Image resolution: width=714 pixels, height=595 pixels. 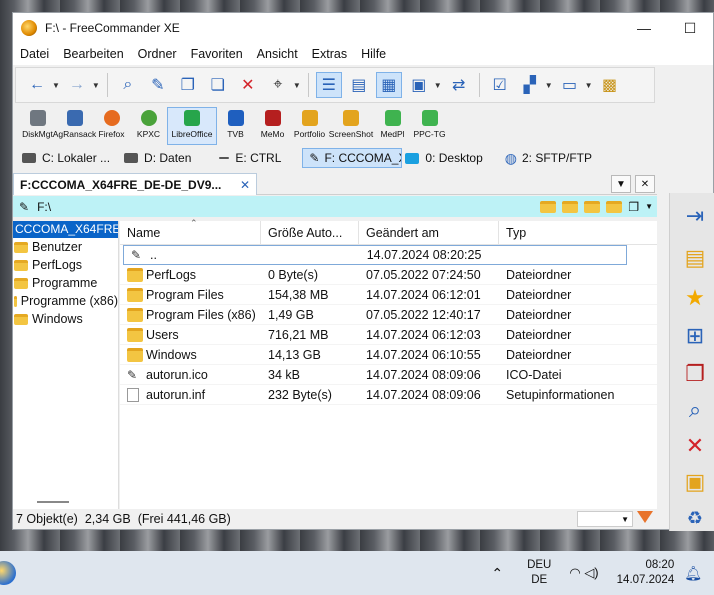 I want to click on menu-extras: Extras, so click(x=329, y=54).